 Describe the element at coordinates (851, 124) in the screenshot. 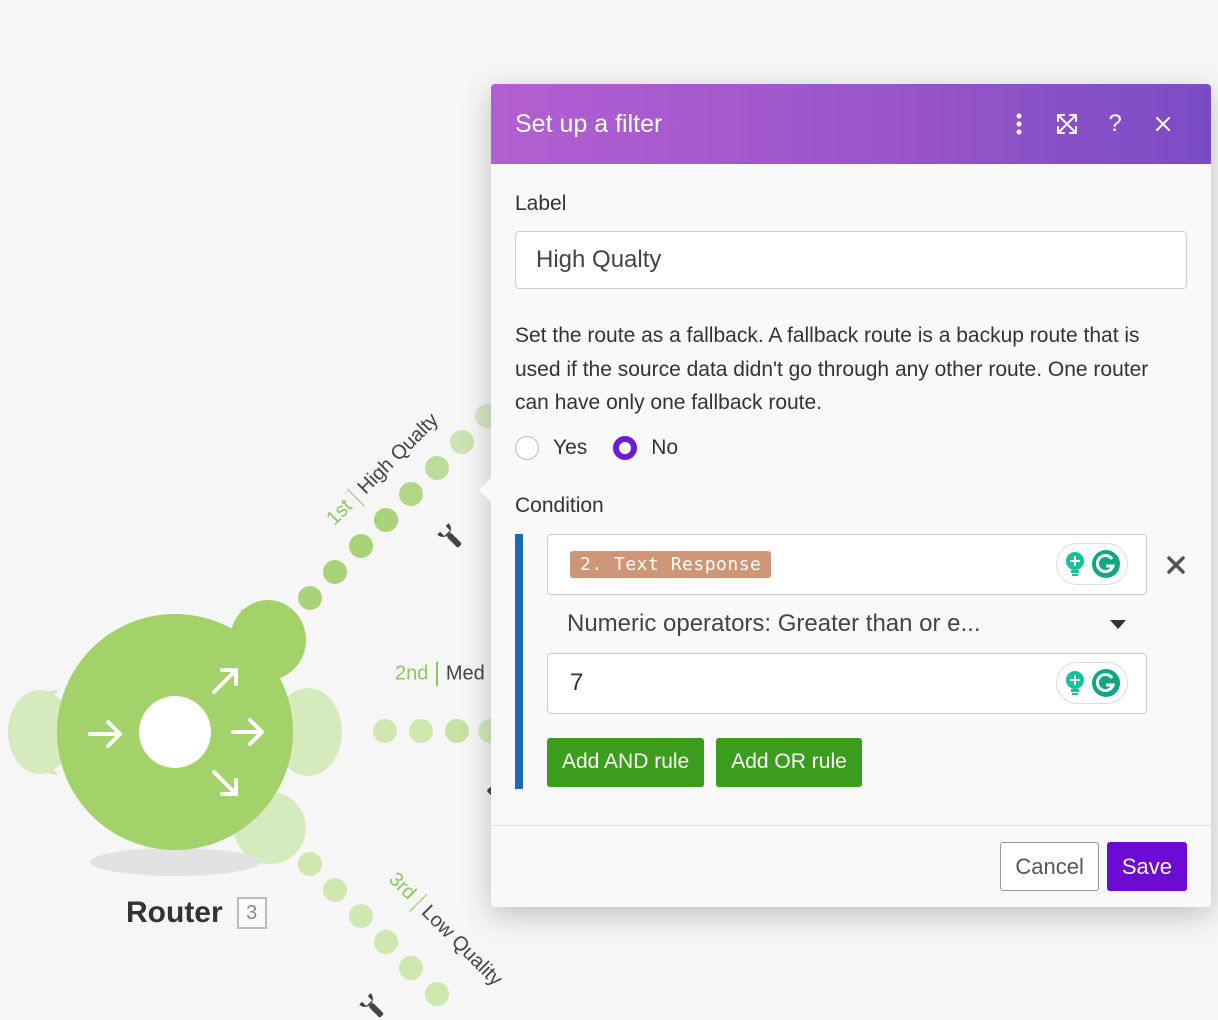

I see `dialog-header: Set up a filter ?` at that location.